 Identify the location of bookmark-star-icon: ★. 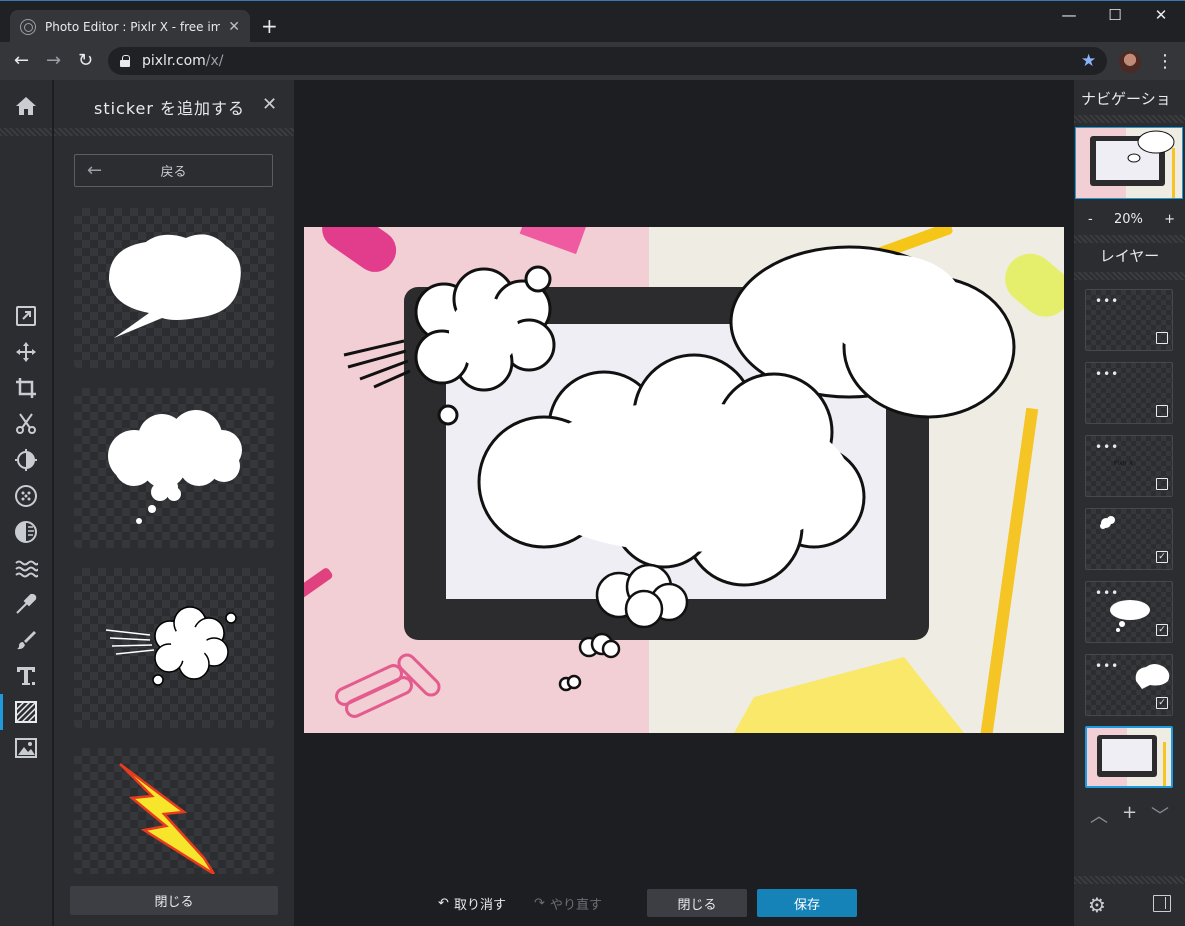
(1088, 61).